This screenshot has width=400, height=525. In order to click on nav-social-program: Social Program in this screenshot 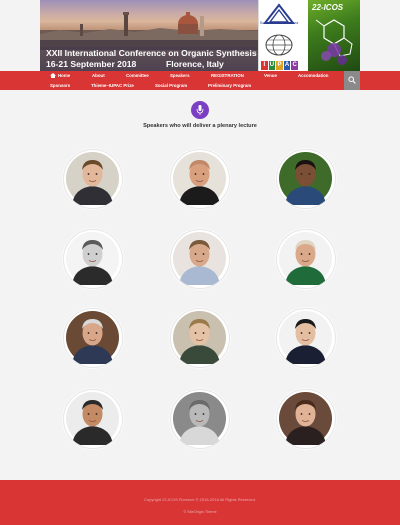, I will do `click(171, 85)`.